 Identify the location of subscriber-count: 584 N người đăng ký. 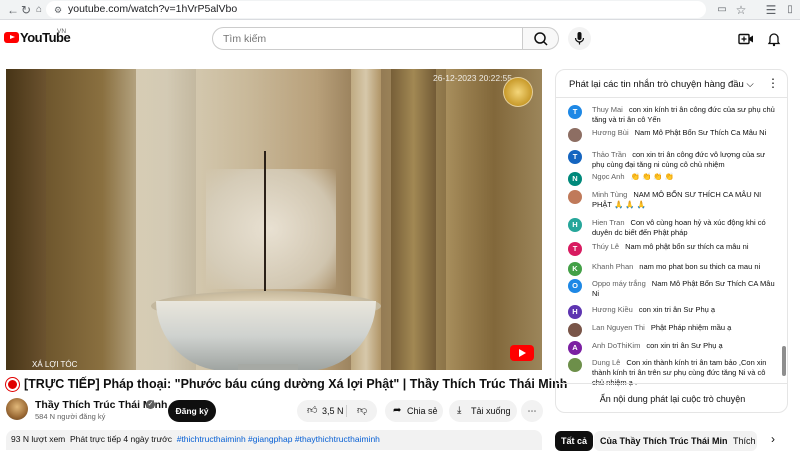
(70, 416).